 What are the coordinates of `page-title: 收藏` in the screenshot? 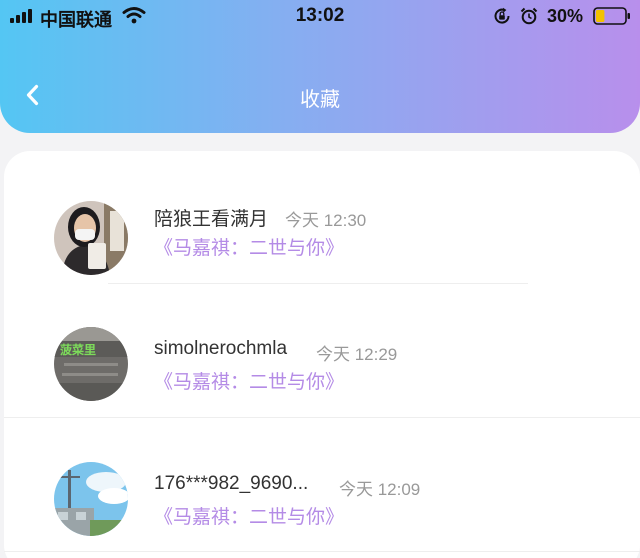 It's located at (320, 100).